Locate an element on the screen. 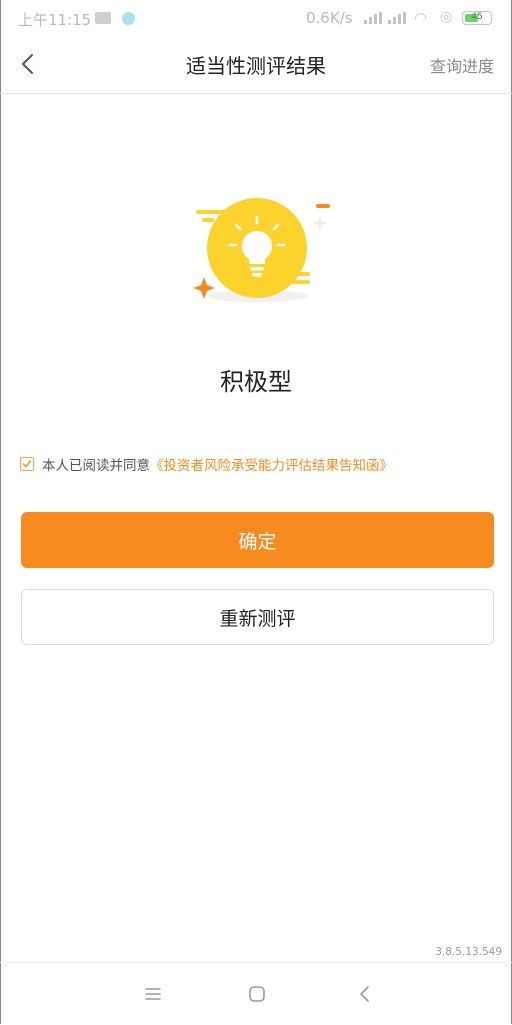 This screenshot has height=1025, width=512. status-time: 上午11:15 is located at coordinates (55, 20).